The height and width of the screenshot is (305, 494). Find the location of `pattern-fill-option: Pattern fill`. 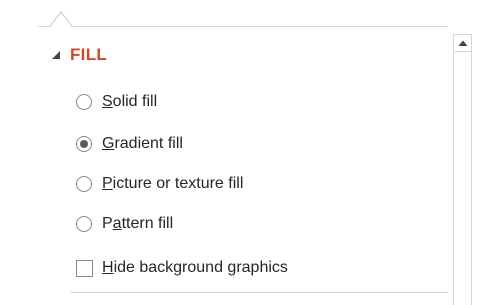

pattern-fill-option: Pattern fill is located at coordinates (124, 224).